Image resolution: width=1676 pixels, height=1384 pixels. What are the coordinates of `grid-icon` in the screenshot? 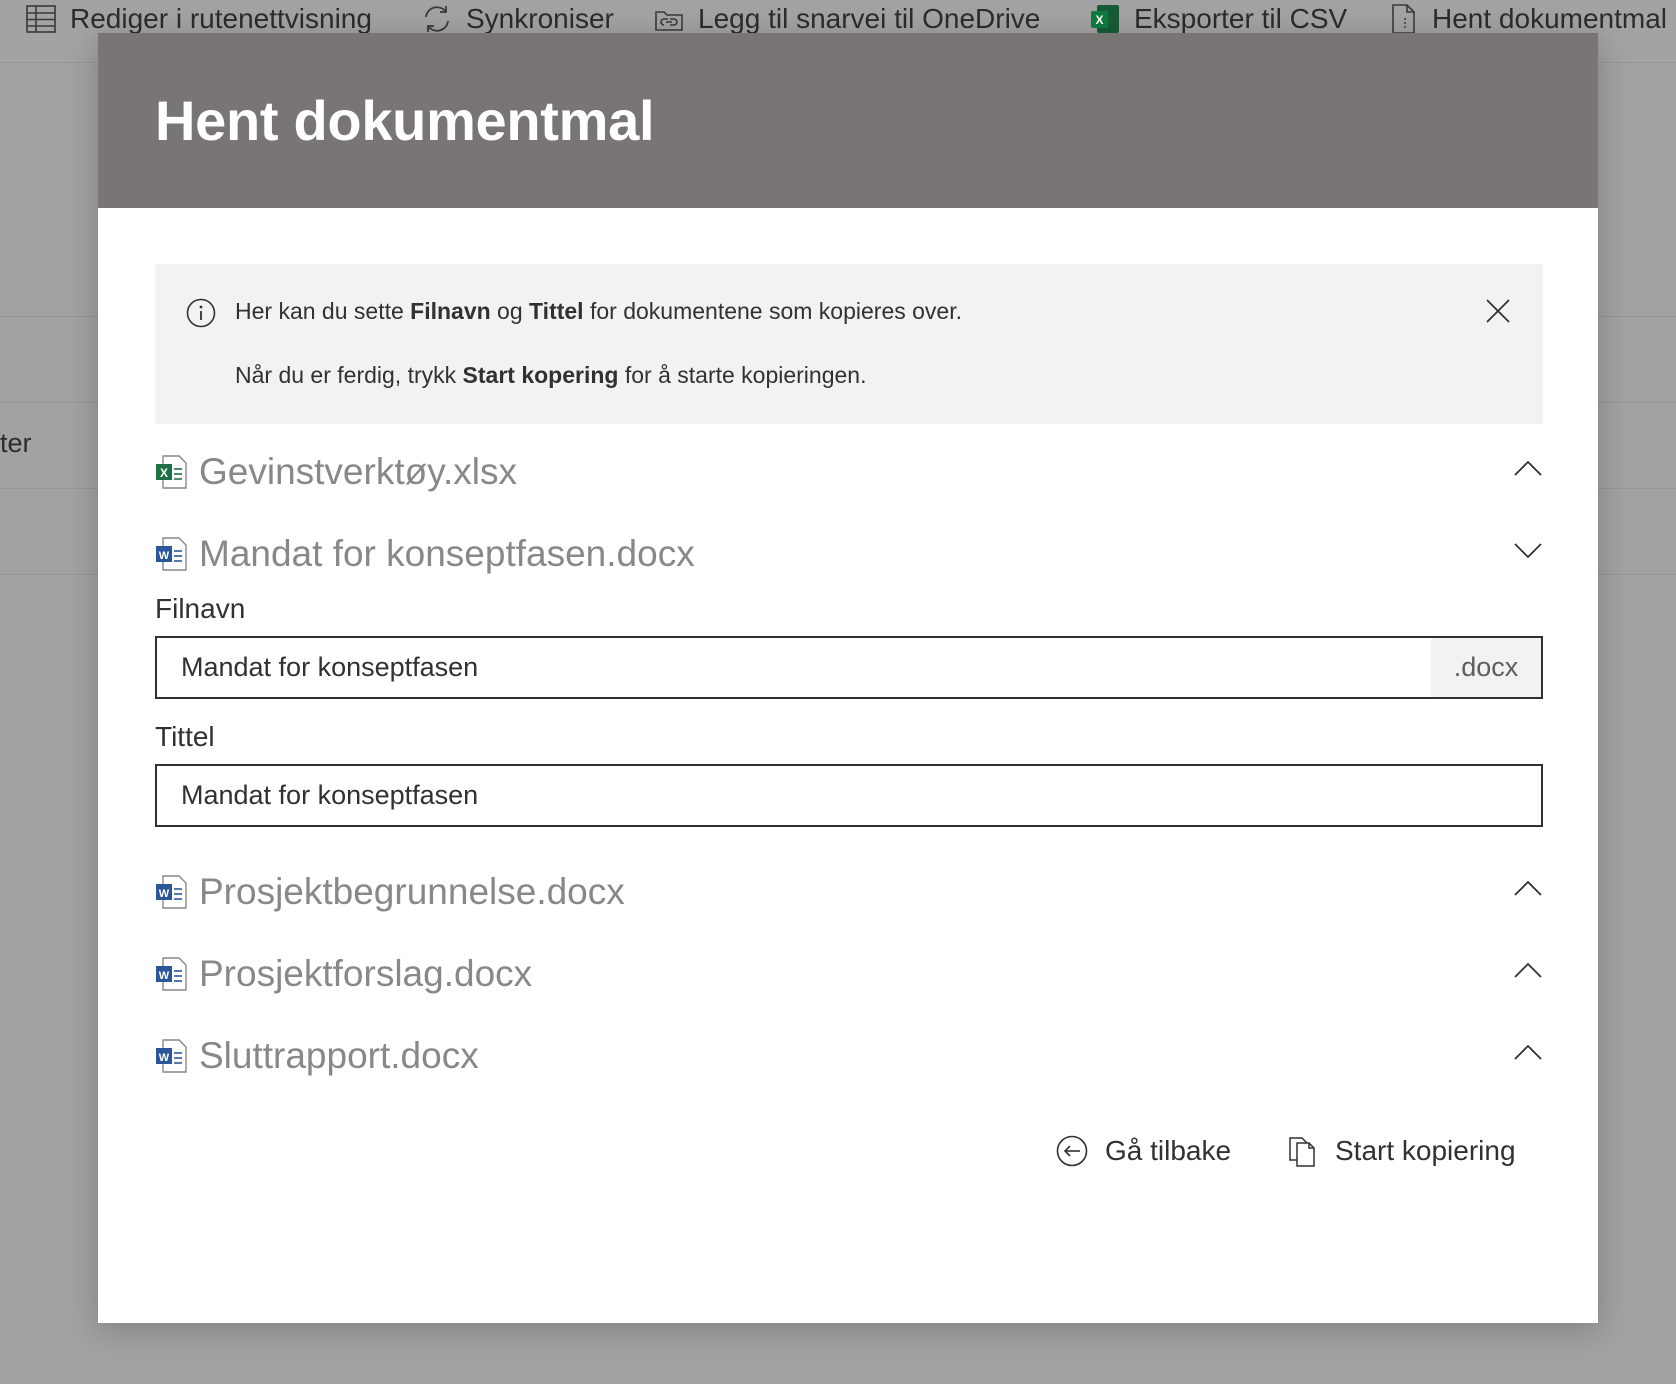 It's located at (41, 19).